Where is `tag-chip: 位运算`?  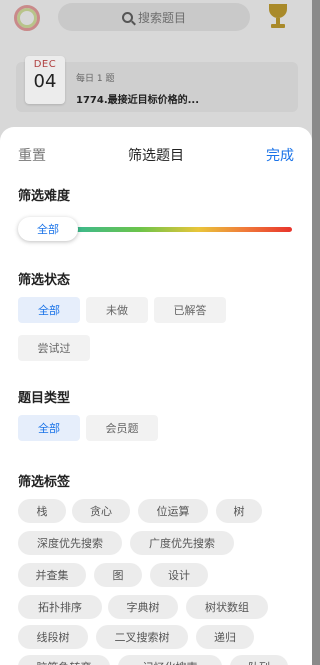 tag-chip: 位运算 is located at coordinates (173, 511).